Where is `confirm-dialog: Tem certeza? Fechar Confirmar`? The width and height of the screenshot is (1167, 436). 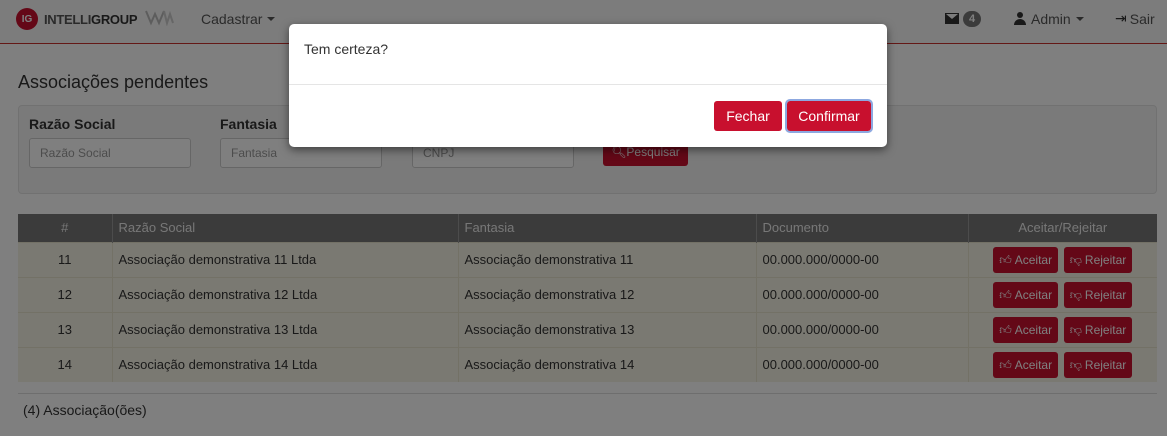 confirm-dialog: Tem certeza? Fechar Confirmar is located at coordinates (588, 85).